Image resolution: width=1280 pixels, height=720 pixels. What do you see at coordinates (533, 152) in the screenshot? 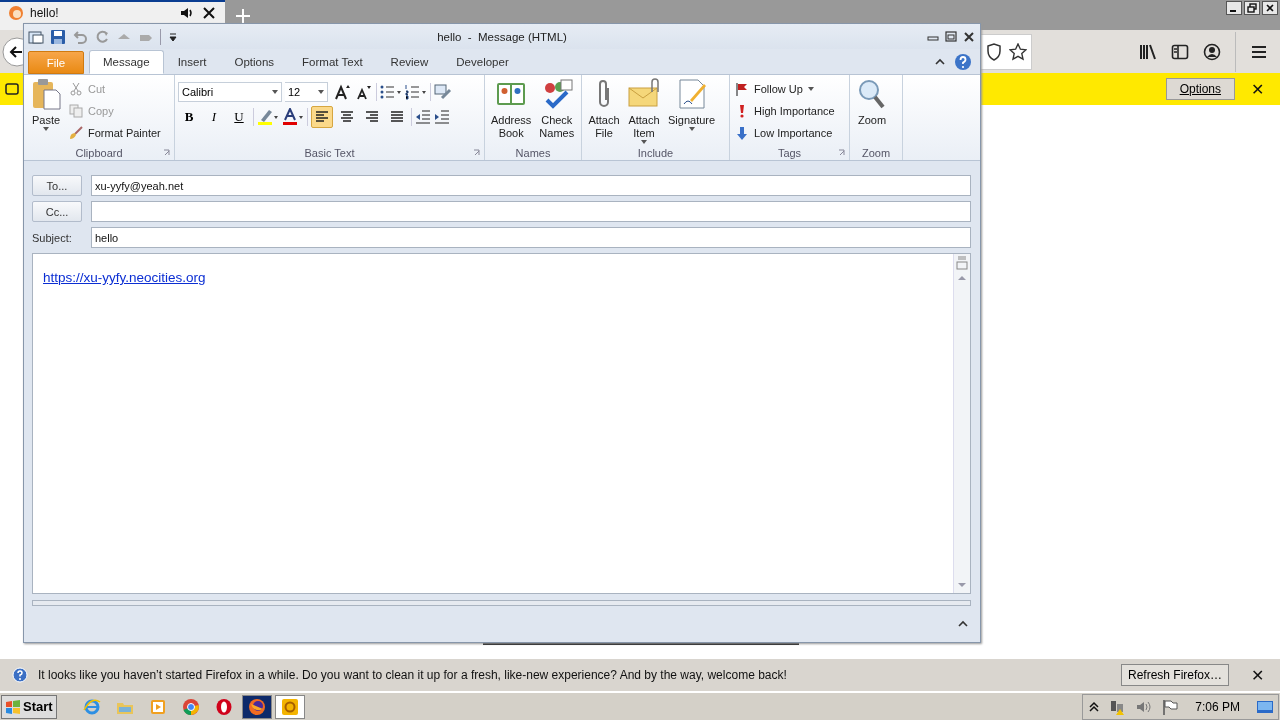
I see `group-label: Names` at bounding box center [533, 152].